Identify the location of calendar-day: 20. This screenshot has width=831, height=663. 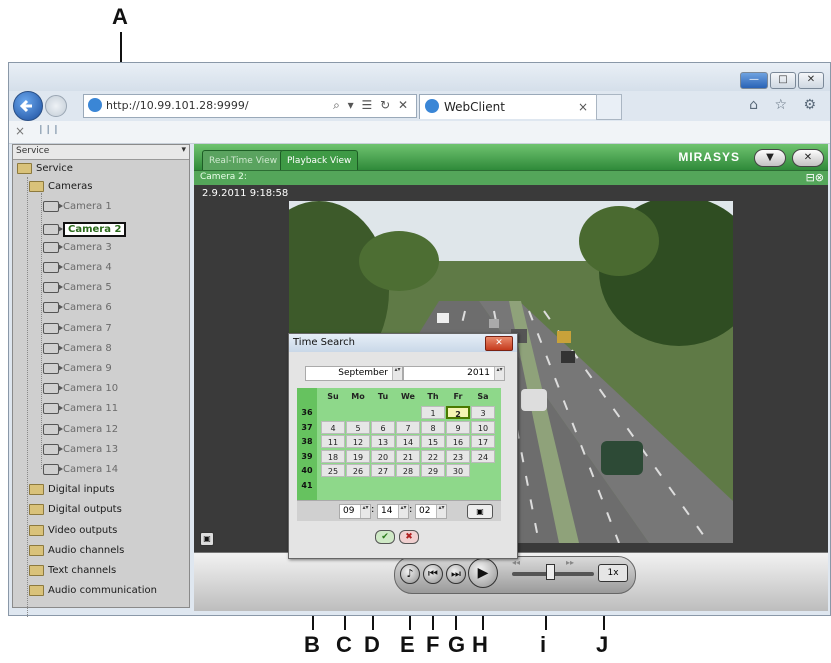
(383, 456).